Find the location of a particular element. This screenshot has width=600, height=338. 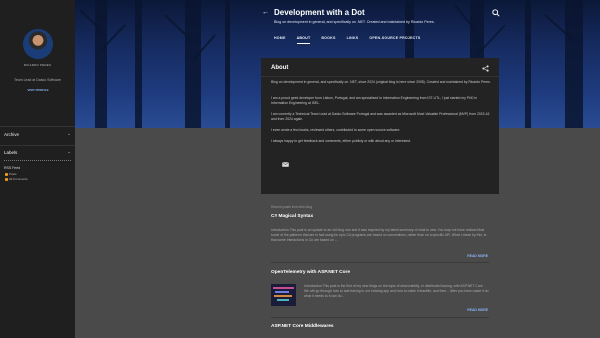

archive-heading: Archive is located at coordinates (11, 134).